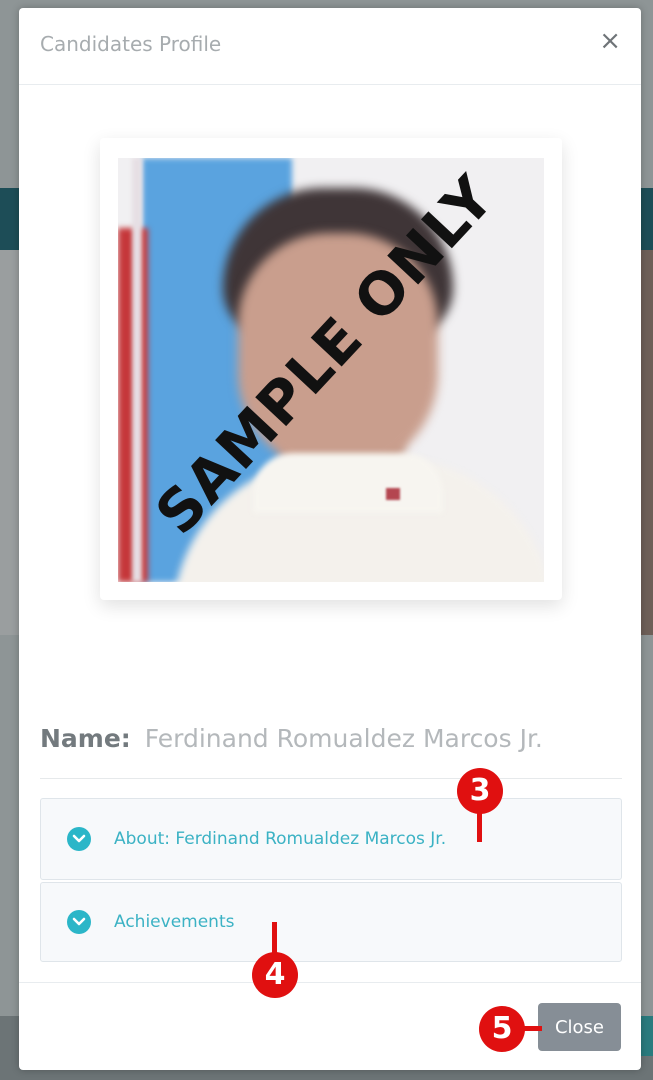  What do you see at coordinates (348, 483) in the screenshot?
I see `photo-collar` at bounding box center [348, 483].